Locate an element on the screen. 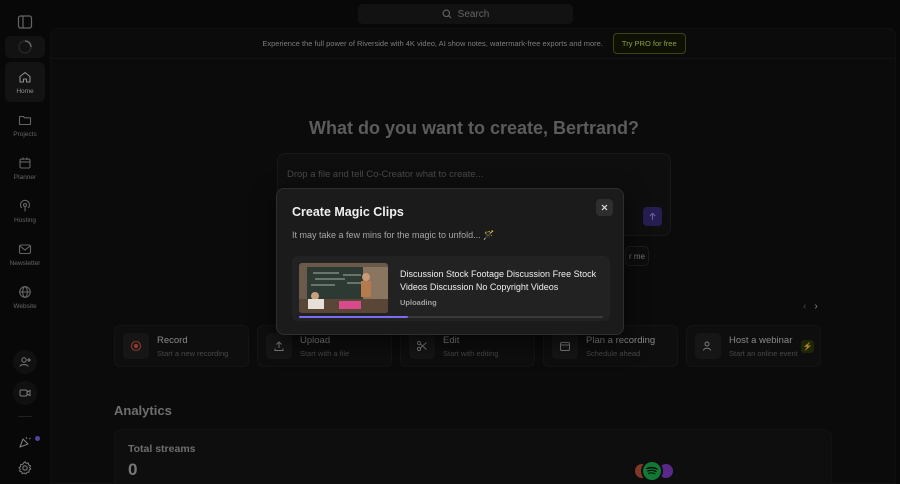 The height and width of the screenshot is (484, 900). card-title: Record is located at coordinates (172, 340).